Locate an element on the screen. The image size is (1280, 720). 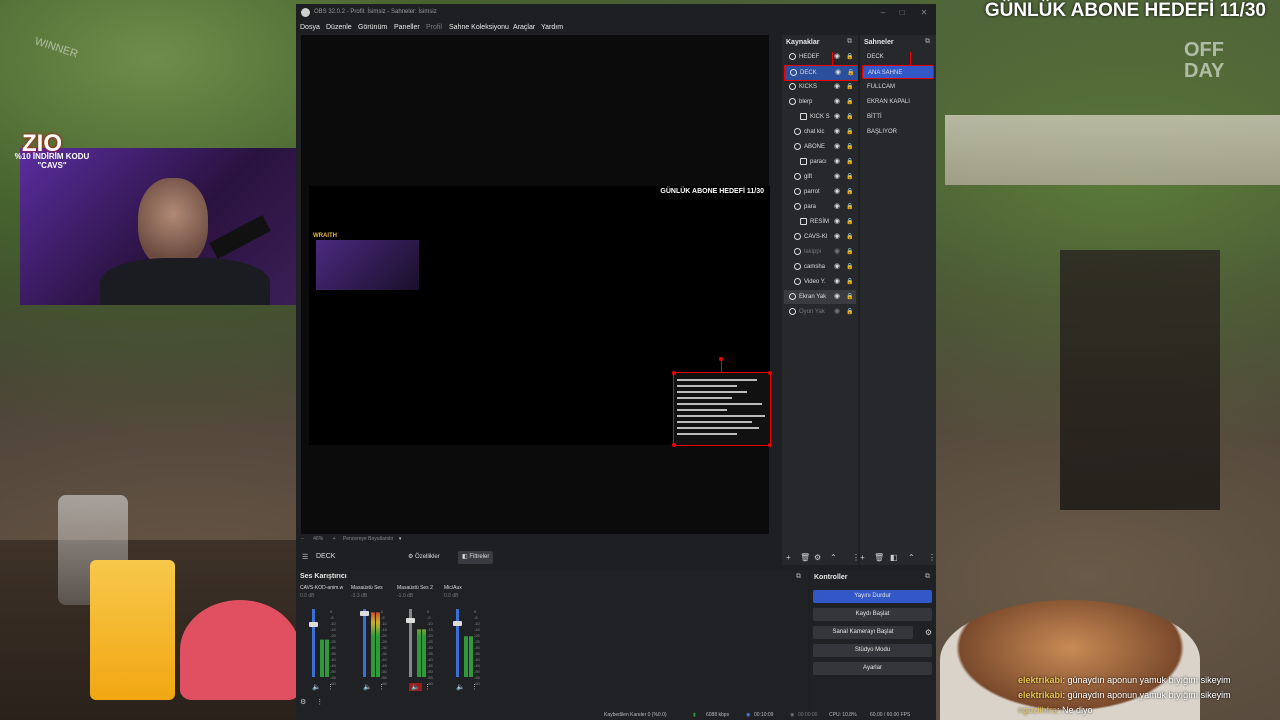
source-item: Oyun Yak ◉ 🔒 is located at coordinates (820, 312).